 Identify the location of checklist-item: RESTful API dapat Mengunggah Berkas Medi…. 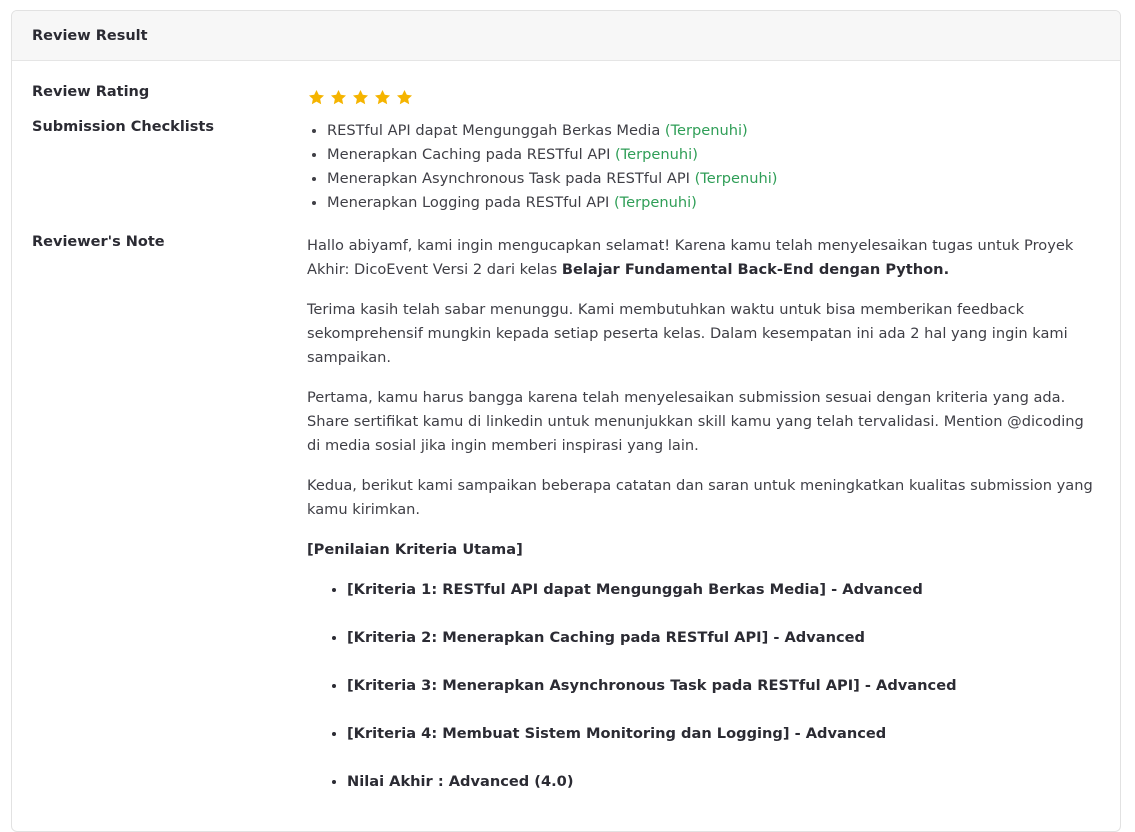
(713, 131).